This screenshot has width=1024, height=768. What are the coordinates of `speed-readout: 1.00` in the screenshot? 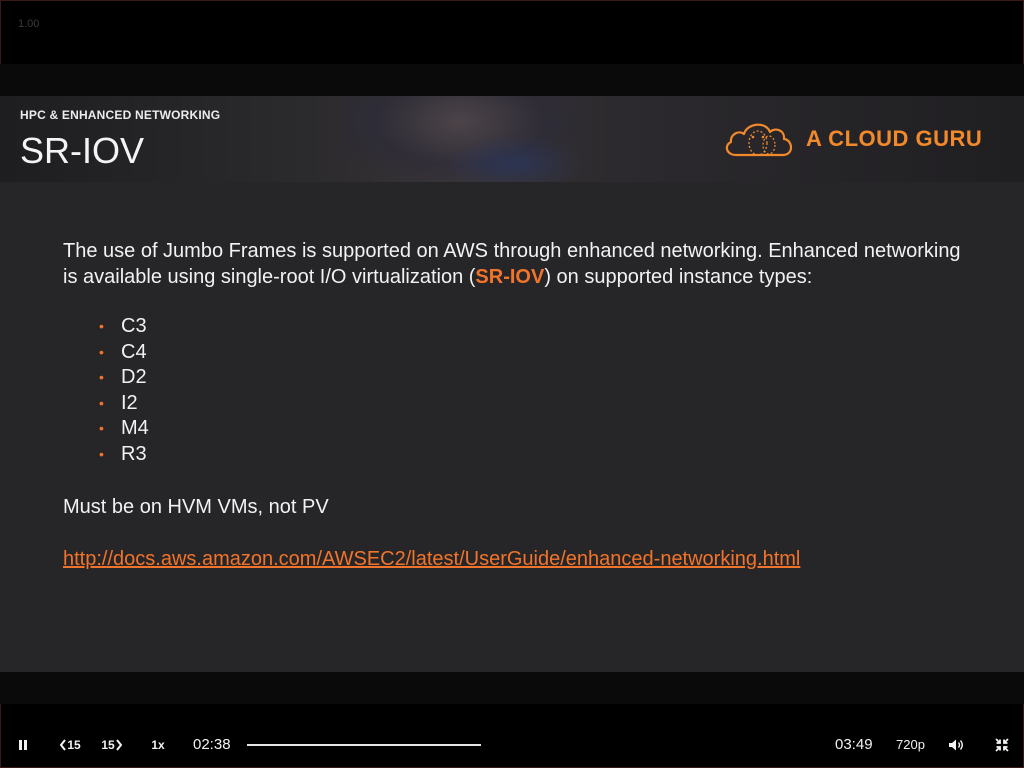 It's located at (29, 24).